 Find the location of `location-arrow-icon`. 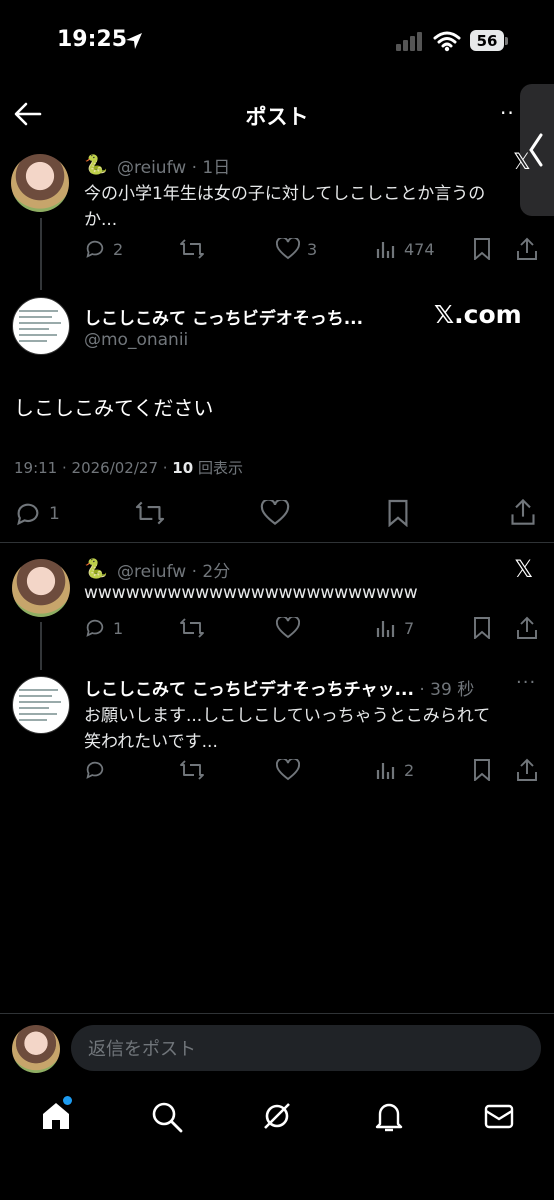

location-arrow-icon is located at coordinates (134, 41).